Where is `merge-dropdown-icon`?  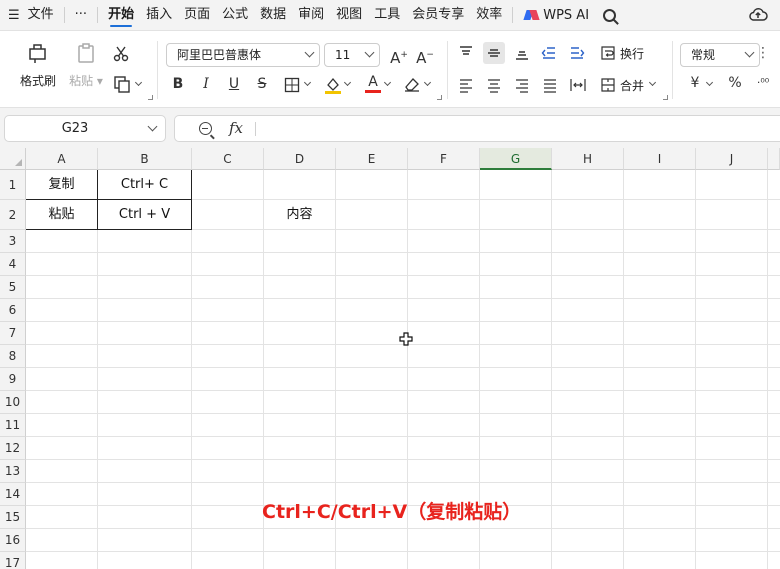
merge-dropdown-icon is located at coordinates (652, 82).